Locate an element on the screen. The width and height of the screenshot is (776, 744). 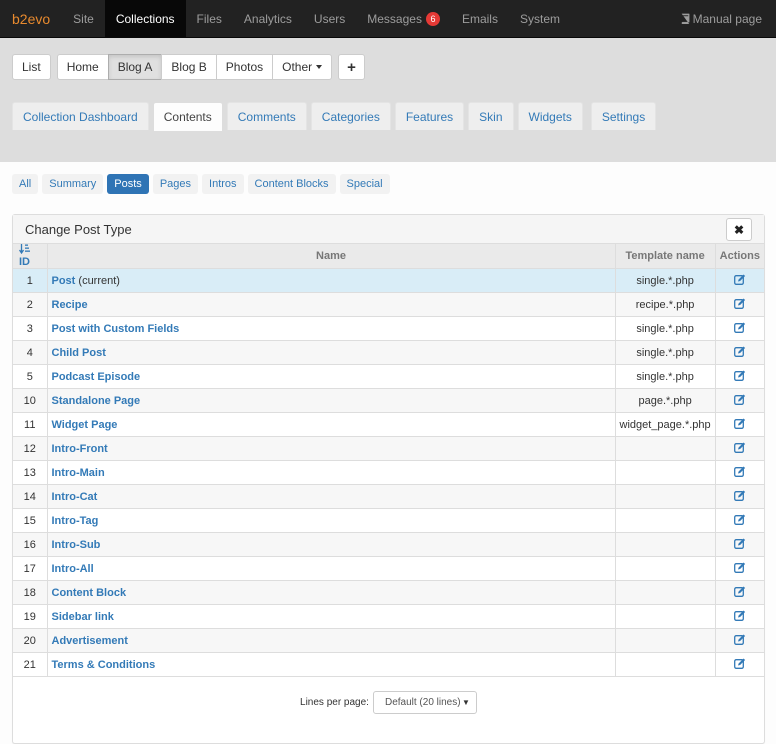
close-button: ✖ is located at coordinates (739, 229).